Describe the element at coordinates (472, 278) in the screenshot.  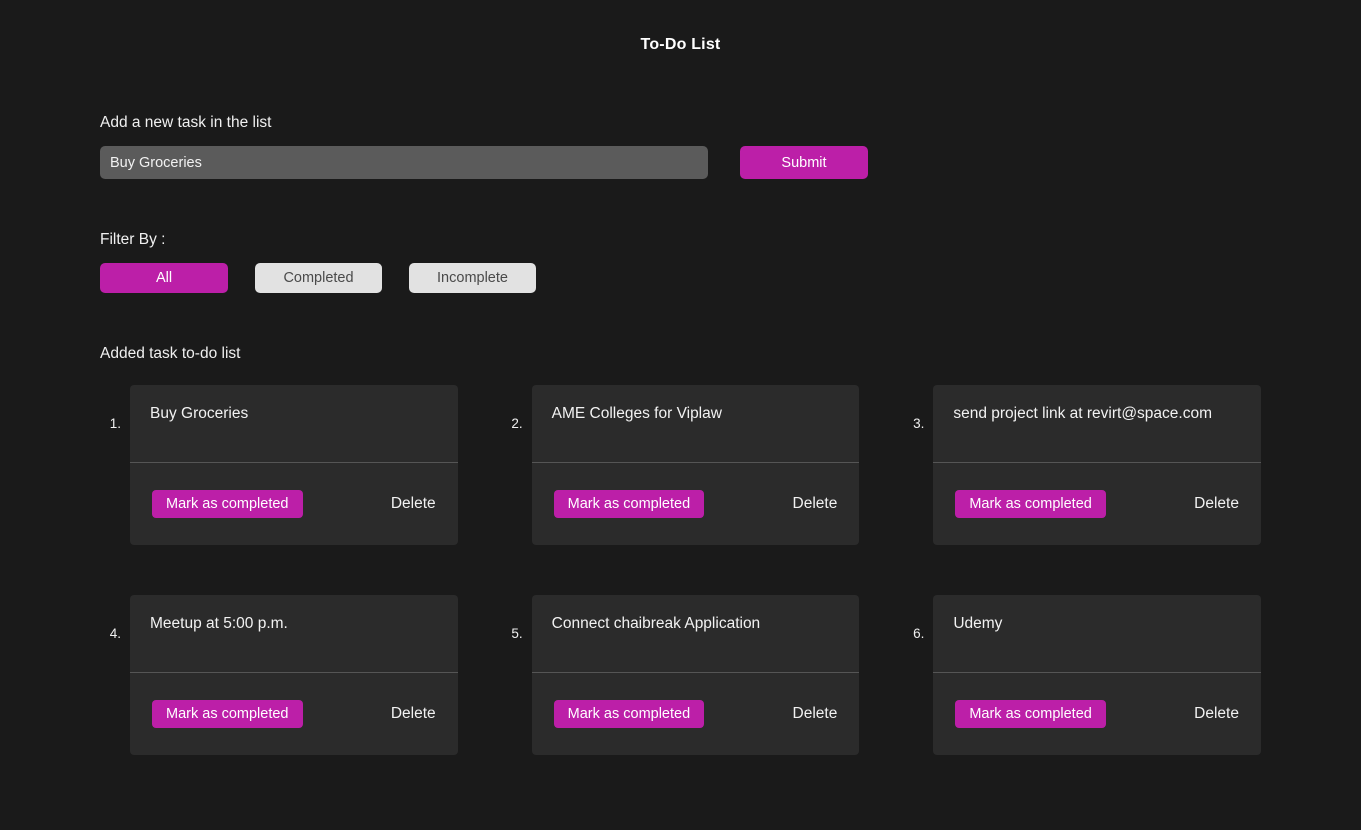
I see `filter-button-incomplete: Incomplete` at that location.